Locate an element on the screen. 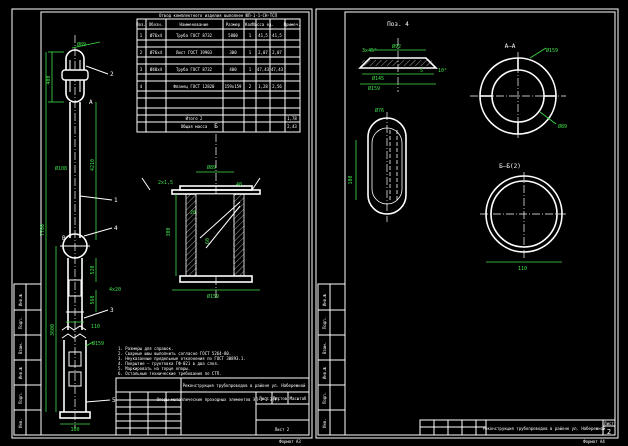 This screenshot has height=446, width=628. view-b-dim-60: 60 is located at coordinates (208, 241).